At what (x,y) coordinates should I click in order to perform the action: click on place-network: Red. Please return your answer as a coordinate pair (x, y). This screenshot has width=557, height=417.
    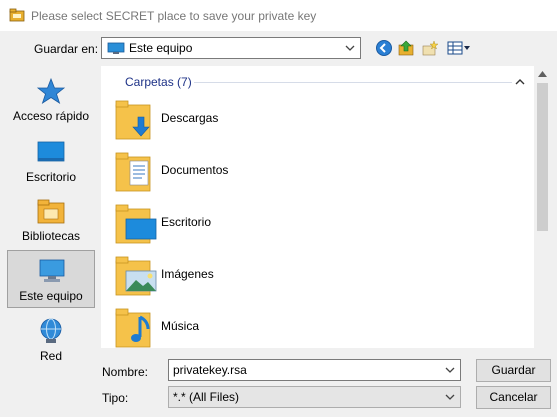
    Looking at the image, I should click on (51, 340).